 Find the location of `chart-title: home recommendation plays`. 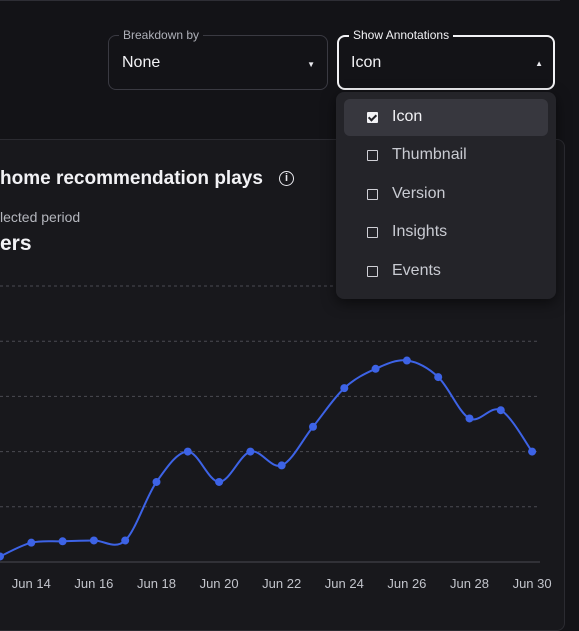

chart-title: home recommendation plays is located at coordinates (131, 178).